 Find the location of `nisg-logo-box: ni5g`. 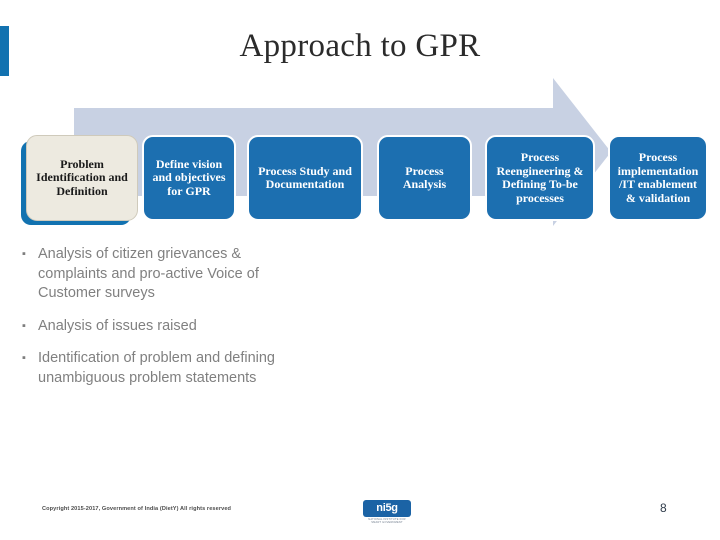

nisg-logo-box: ni5g is located at coordinates (387, 508).